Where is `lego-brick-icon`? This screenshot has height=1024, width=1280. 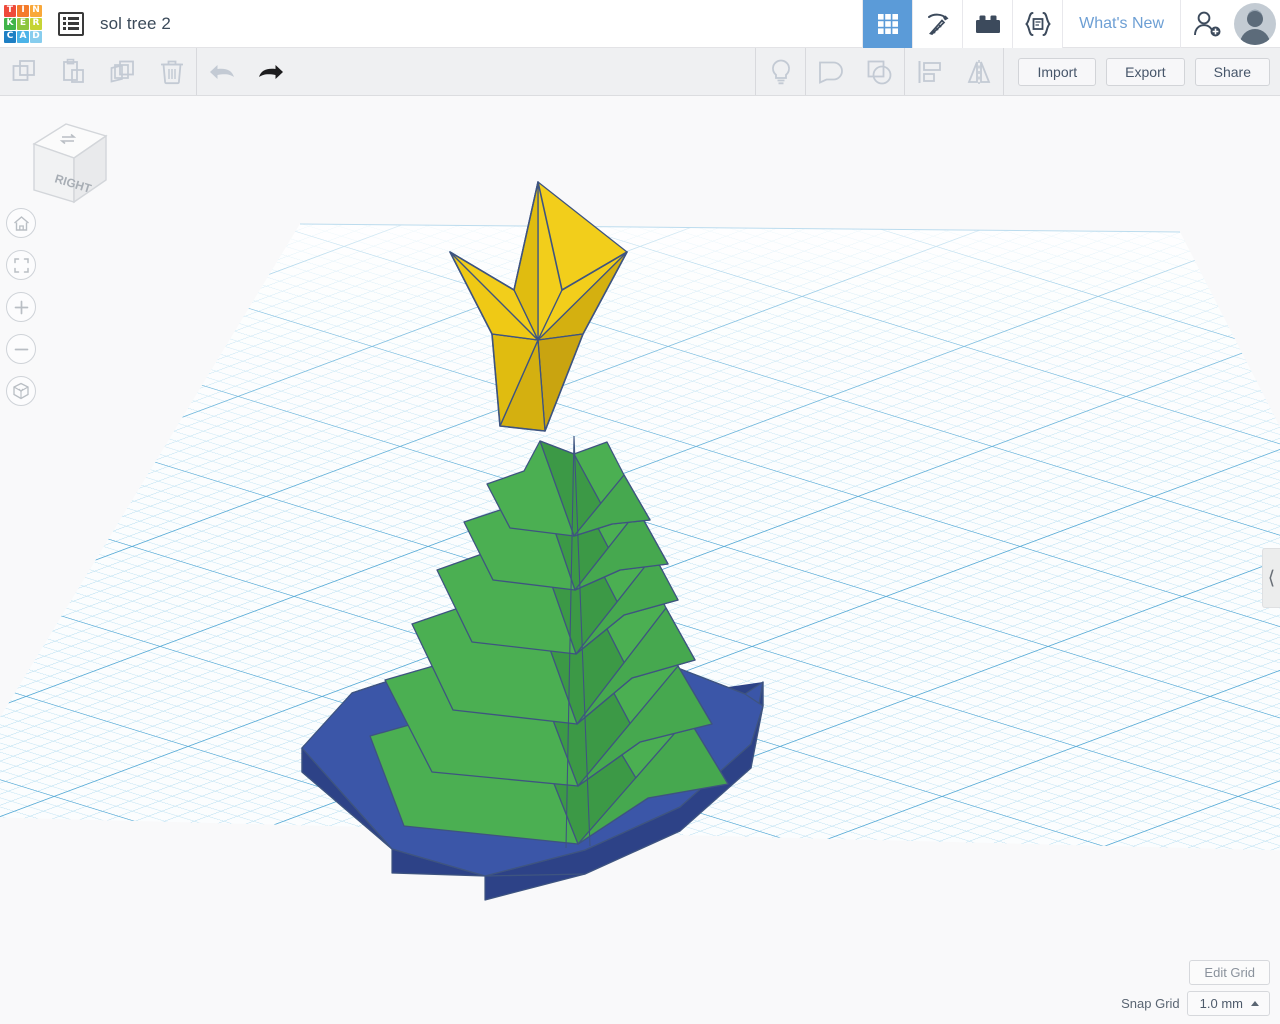 lego-brick-icon is located at coordinates (987, 24).